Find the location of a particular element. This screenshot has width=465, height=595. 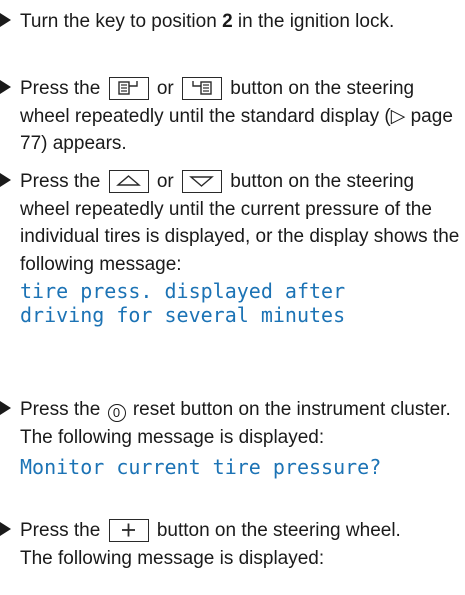

step-4-followup: The following message is displayed: is located at coordinates (172, 437).